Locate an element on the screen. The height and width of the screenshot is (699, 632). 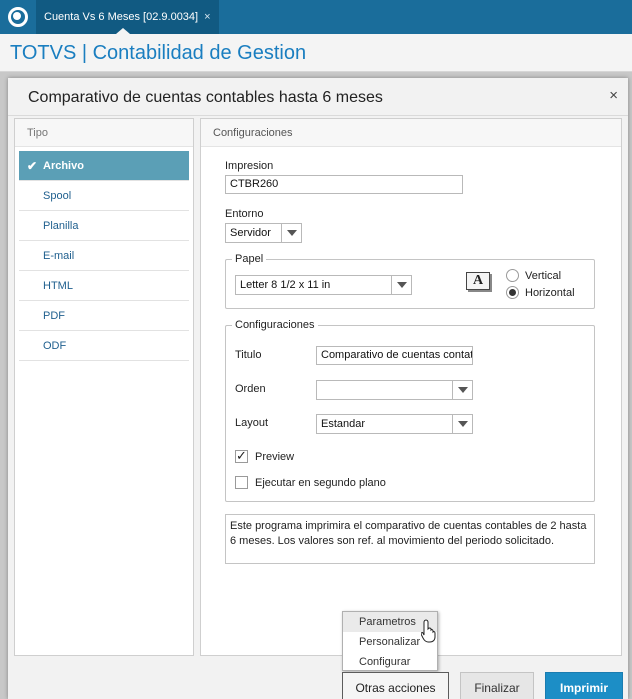
finalizar-button: Finalizar is located at coordinates (497, 685).